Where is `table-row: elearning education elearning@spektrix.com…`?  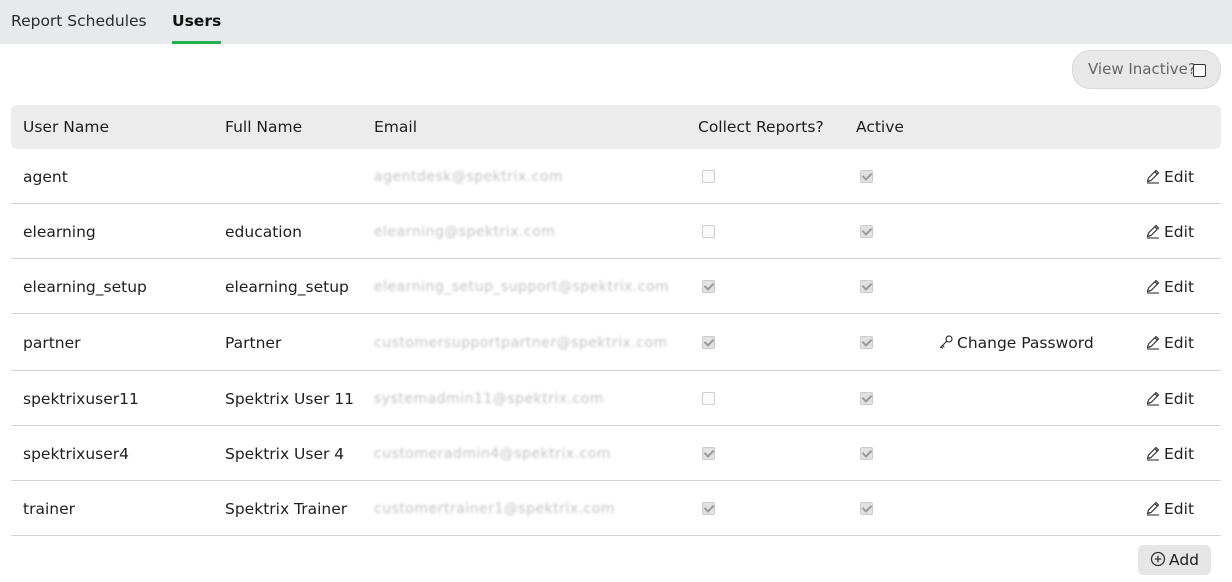
table-row: elearning education elearning@spektrix.com… is located at coordinates (616, 231).